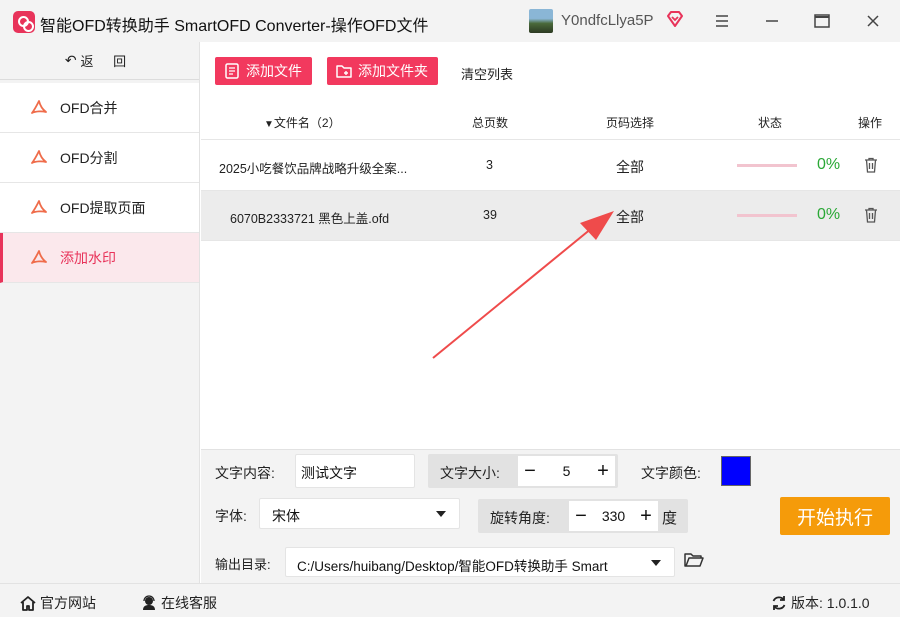 The height and width of the screenshot is (617, 900). Describe the element at coordinates (630, 123) in the screenshot. I see `column-header-range: 页码选择` at that location.